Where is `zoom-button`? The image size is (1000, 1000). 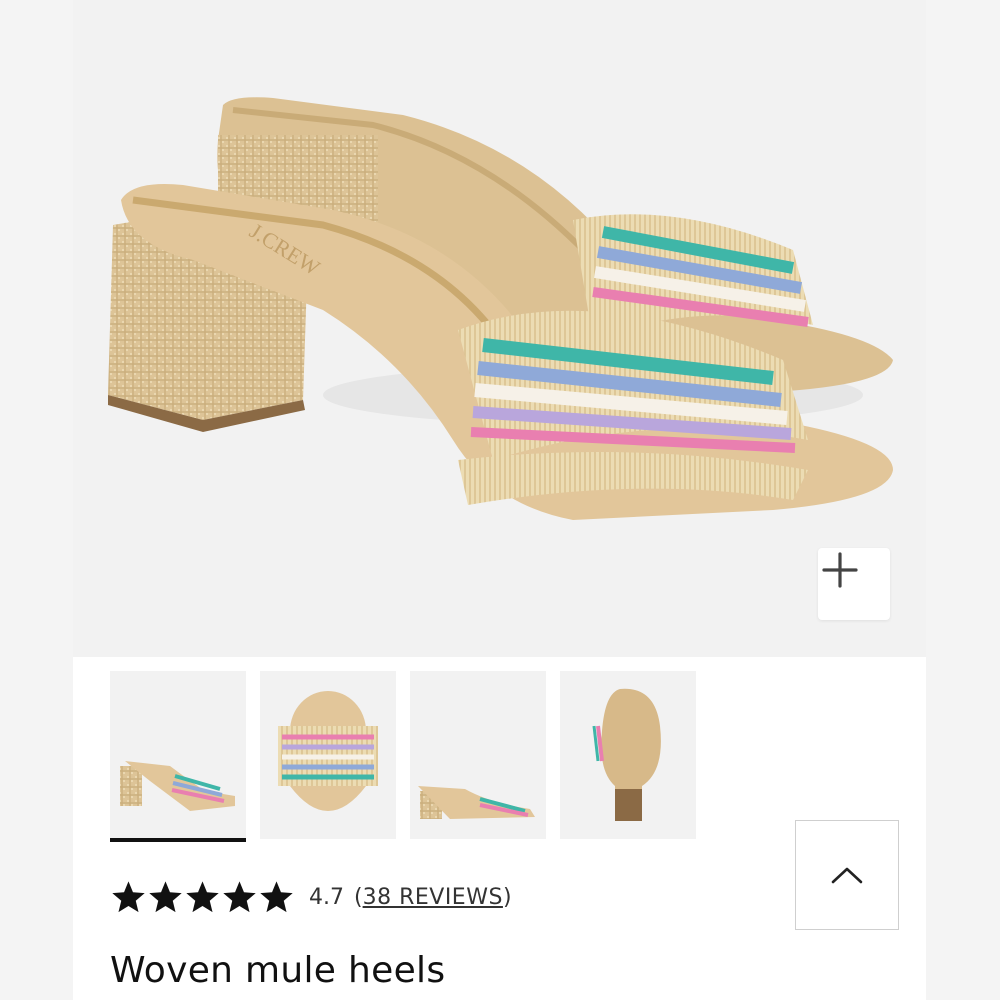 zoom-button is located at coordinates (854, 584).